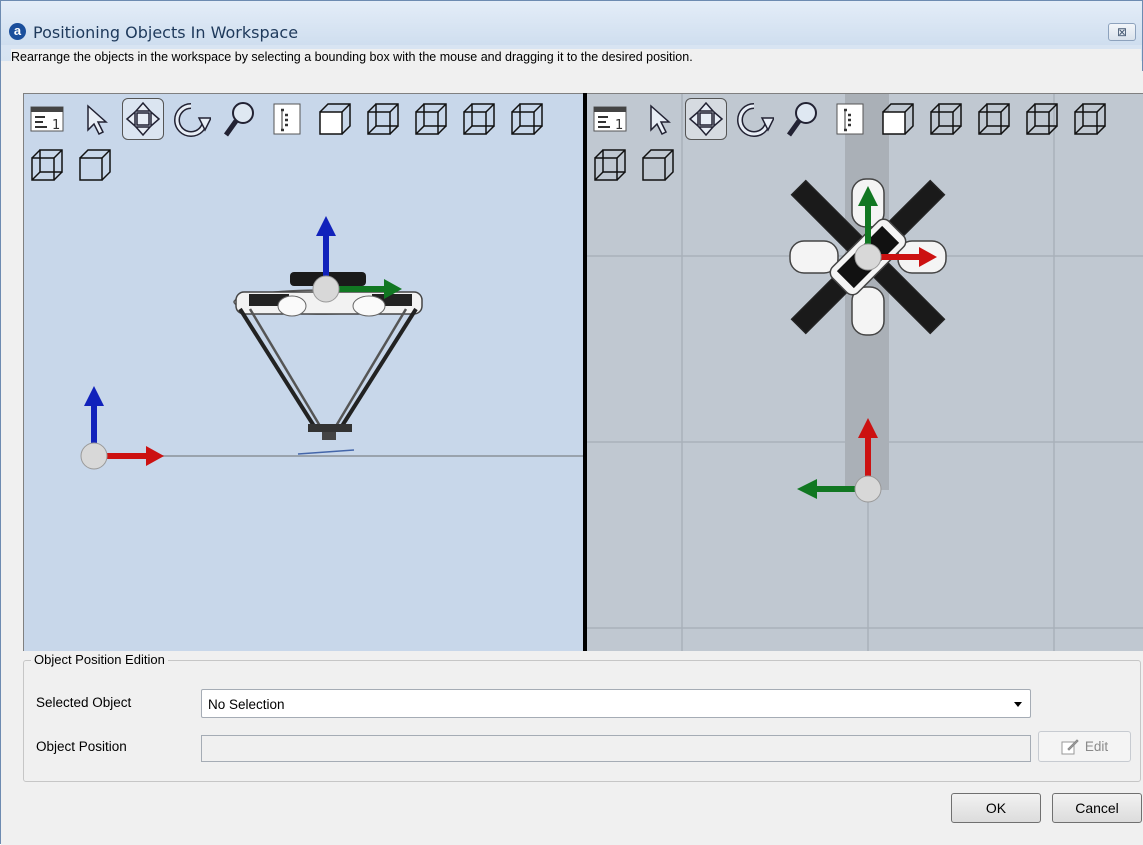  What do you see at coordinates (99, 659) in the screenshot?
I see `group-legend: Object Position Edition` at bounding box center [99, 659].